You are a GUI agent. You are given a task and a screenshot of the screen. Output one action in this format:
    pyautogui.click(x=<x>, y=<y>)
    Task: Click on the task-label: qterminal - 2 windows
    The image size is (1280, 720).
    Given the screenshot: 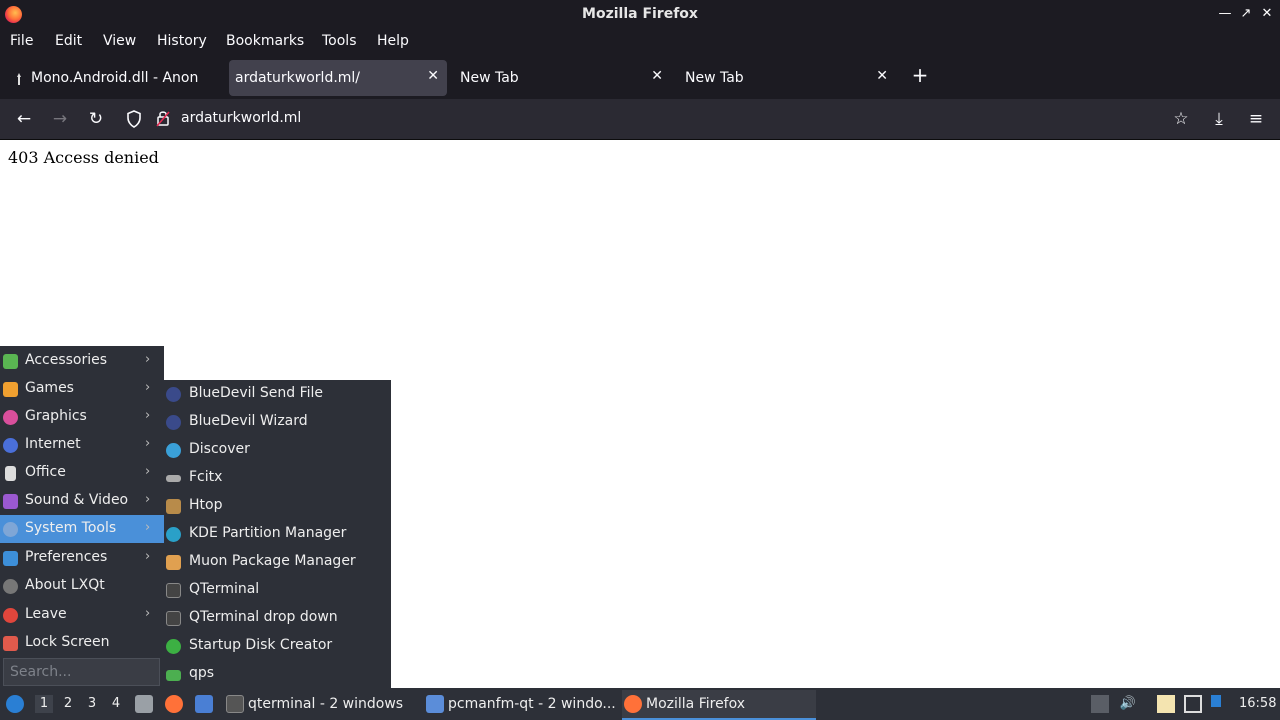 What is the action you would take?
    pyautogui.click(x=326, y=704)
    